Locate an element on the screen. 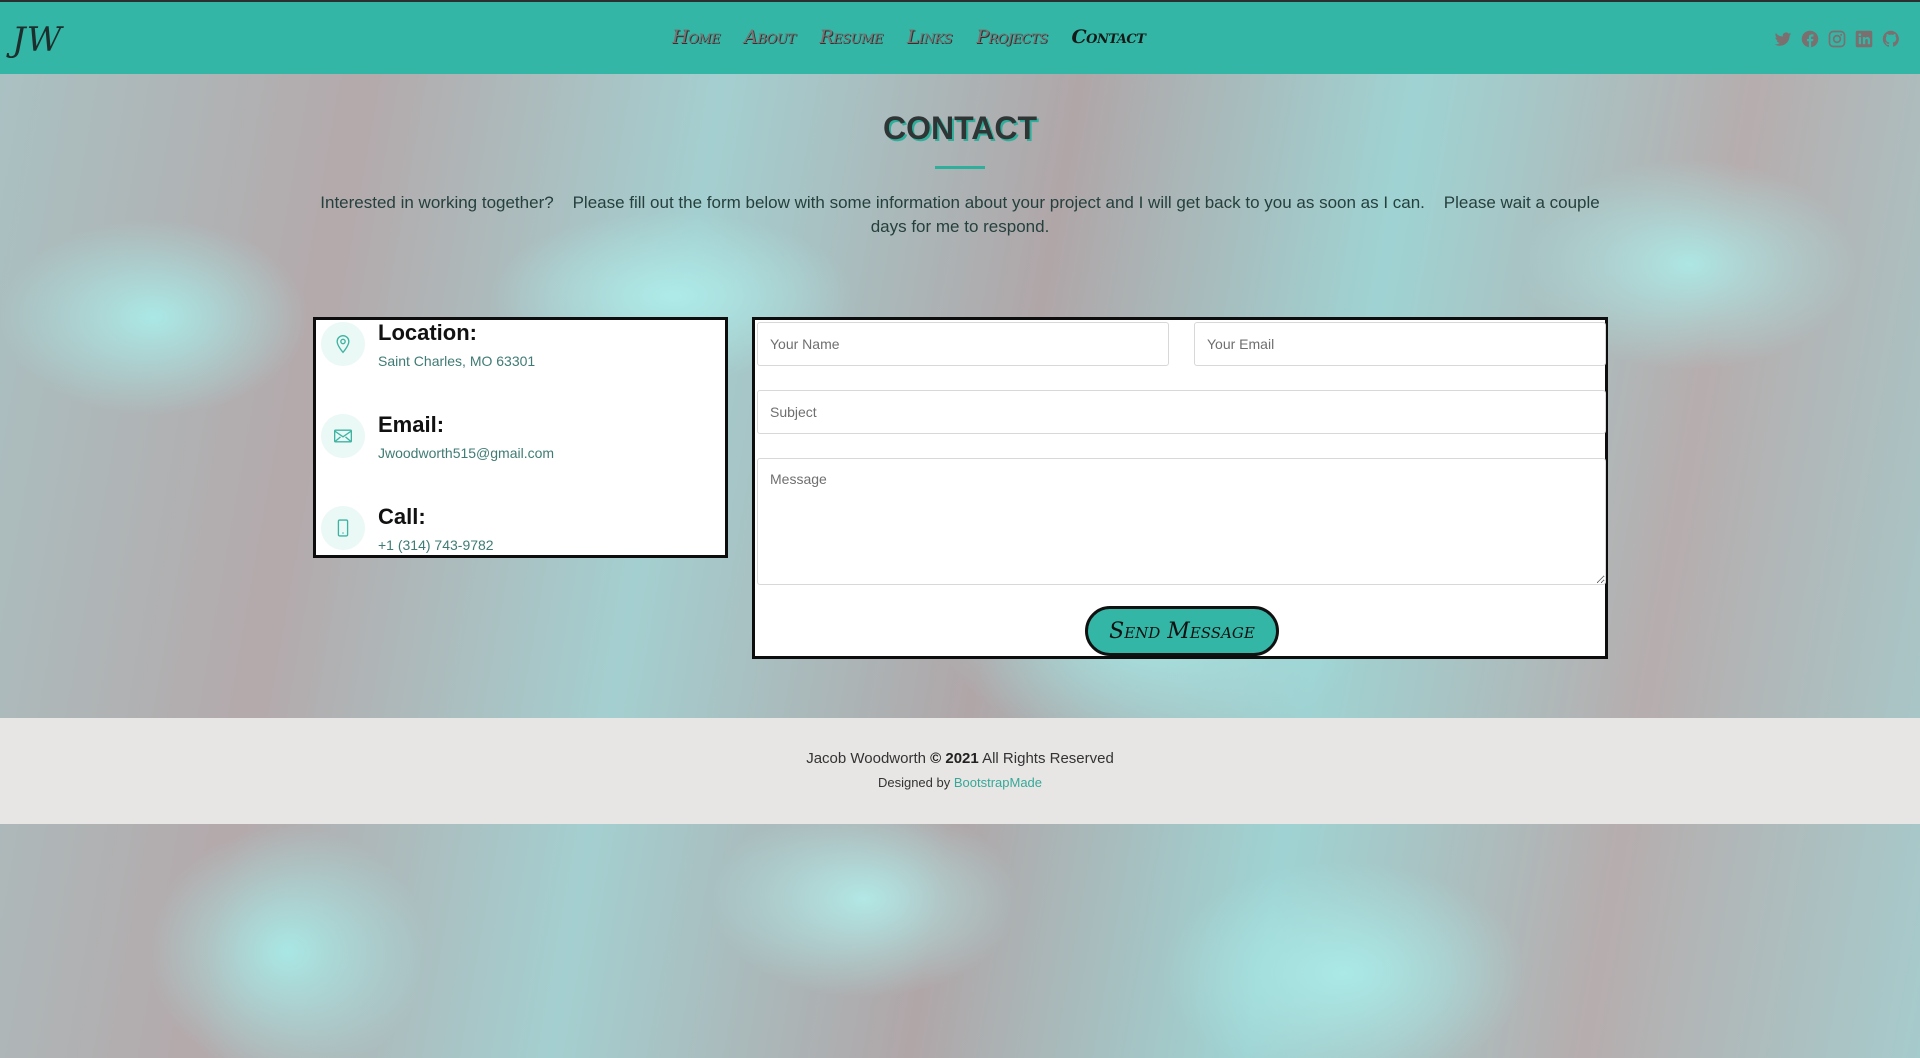  social-links is located at coordinates (1837, 39).